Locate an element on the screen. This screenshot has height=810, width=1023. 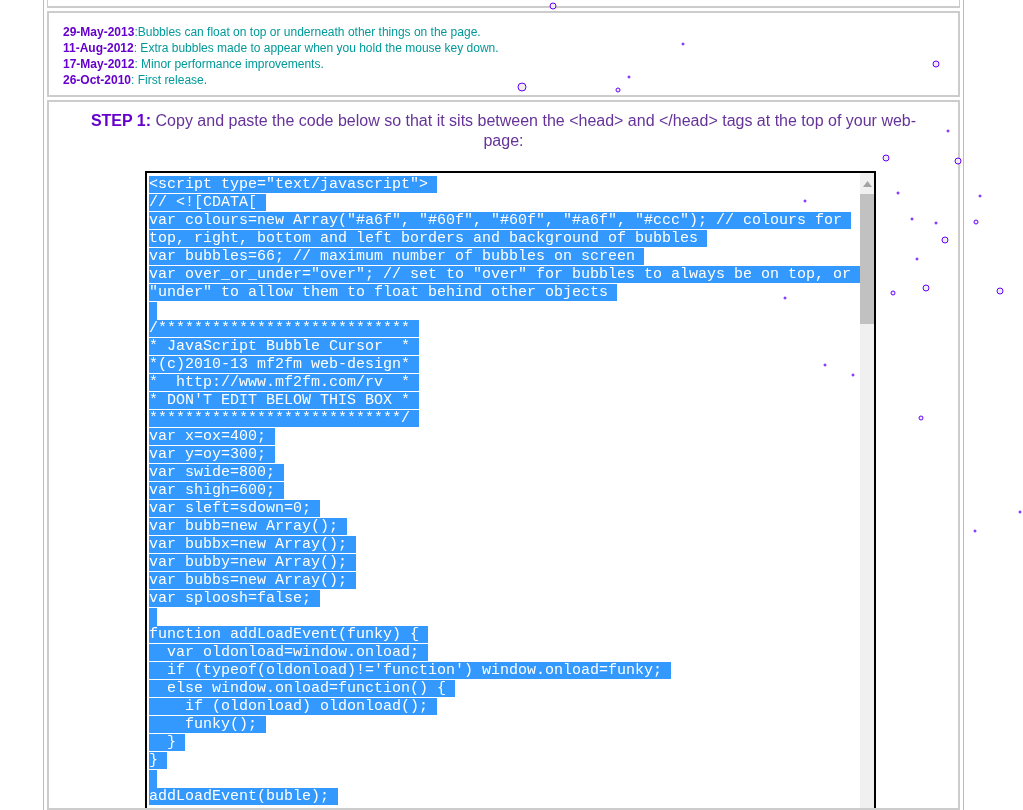
scroll-up-arrow-icon is located at coordinates (868, 184).